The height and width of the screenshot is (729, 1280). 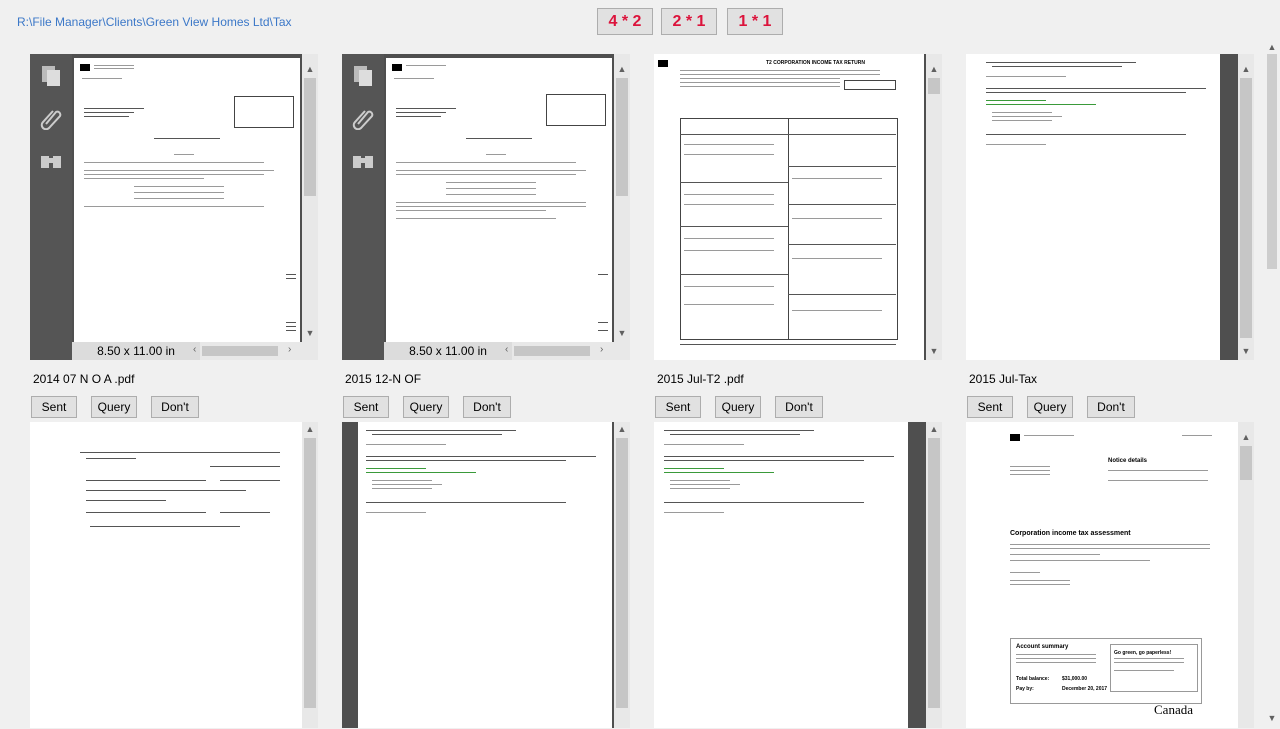 I want to click on image-viewer: T2 CORPORATION INCOME TAX RETURN ▲ ▼, so click(x=798, y=207).